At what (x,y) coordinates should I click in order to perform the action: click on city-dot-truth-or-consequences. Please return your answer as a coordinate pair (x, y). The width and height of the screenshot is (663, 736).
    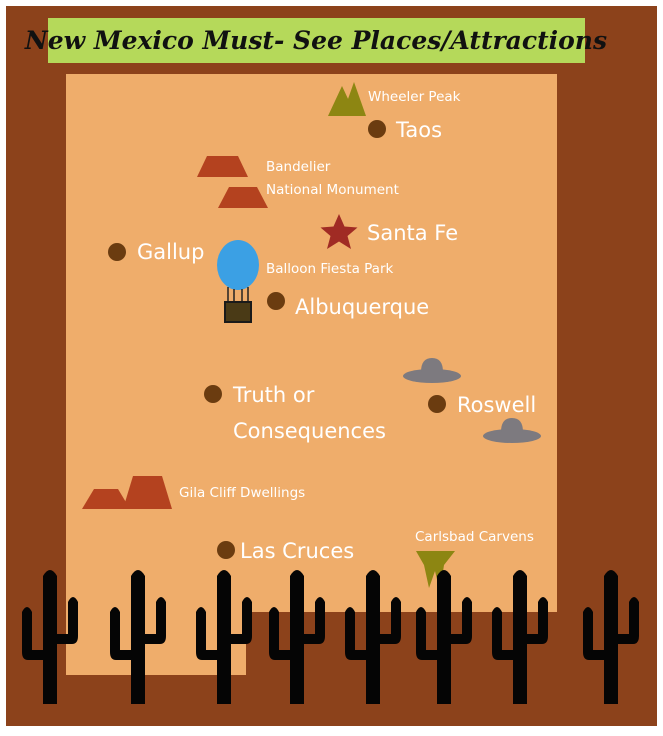
    Looking at the image, I should click on (213, 394).